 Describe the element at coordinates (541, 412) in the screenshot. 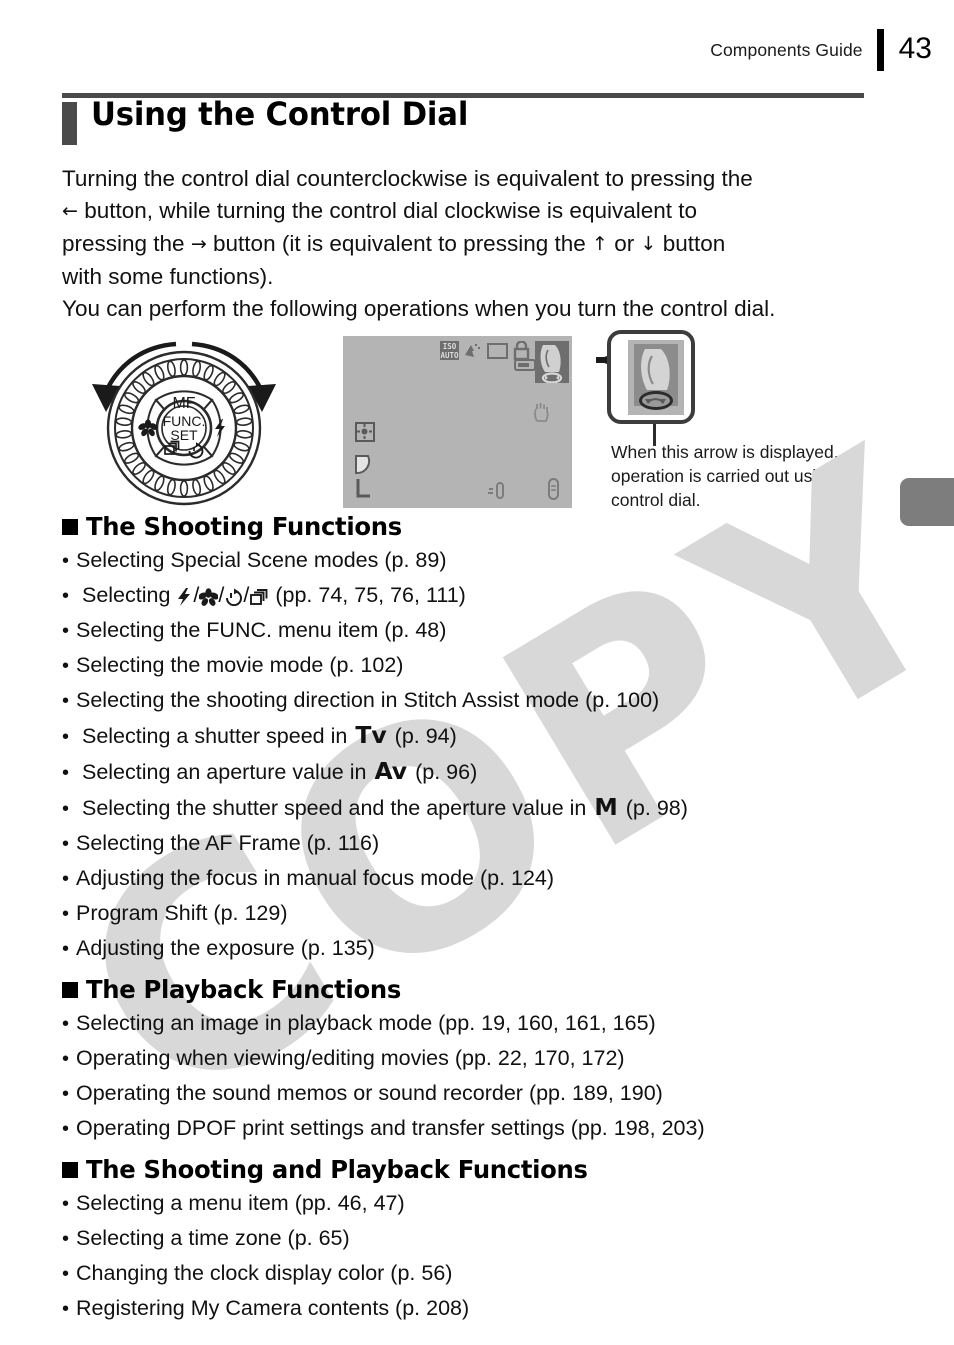

I see `camera-shake-warning-icon` at that location.